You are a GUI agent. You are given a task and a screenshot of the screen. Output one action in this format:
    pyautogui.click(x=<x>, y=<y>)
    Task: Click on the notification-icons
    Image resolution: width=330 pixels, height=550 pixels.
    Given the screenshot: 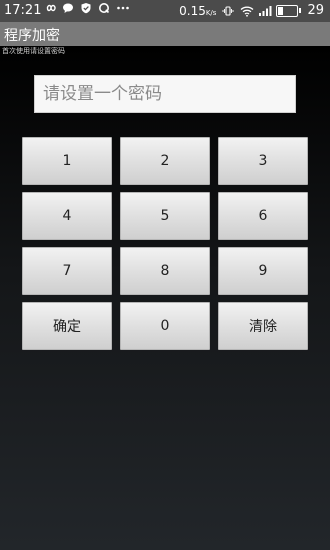 What is the action you would take?
    pyautogui.click(x=86, y=8)
    